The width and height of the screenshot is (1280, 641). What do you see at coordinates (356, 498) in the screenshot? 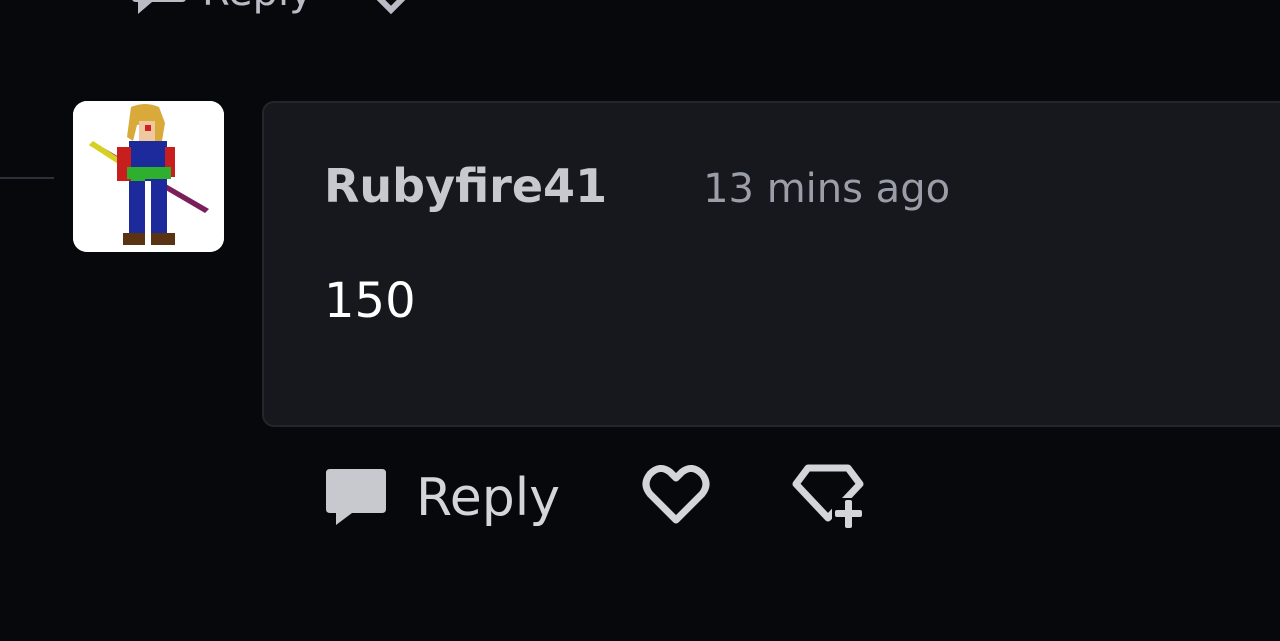
I see `speech-bubble-icon` at bounding box center [356, 498].